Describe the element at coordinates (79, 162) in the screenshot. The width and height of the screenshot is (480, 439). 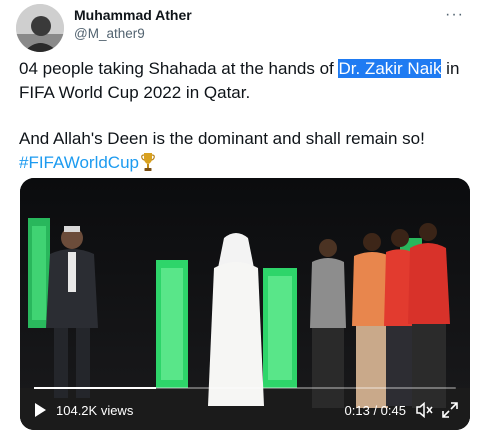
I see `hashtag-link: #FIFAWorldCup` at that location.